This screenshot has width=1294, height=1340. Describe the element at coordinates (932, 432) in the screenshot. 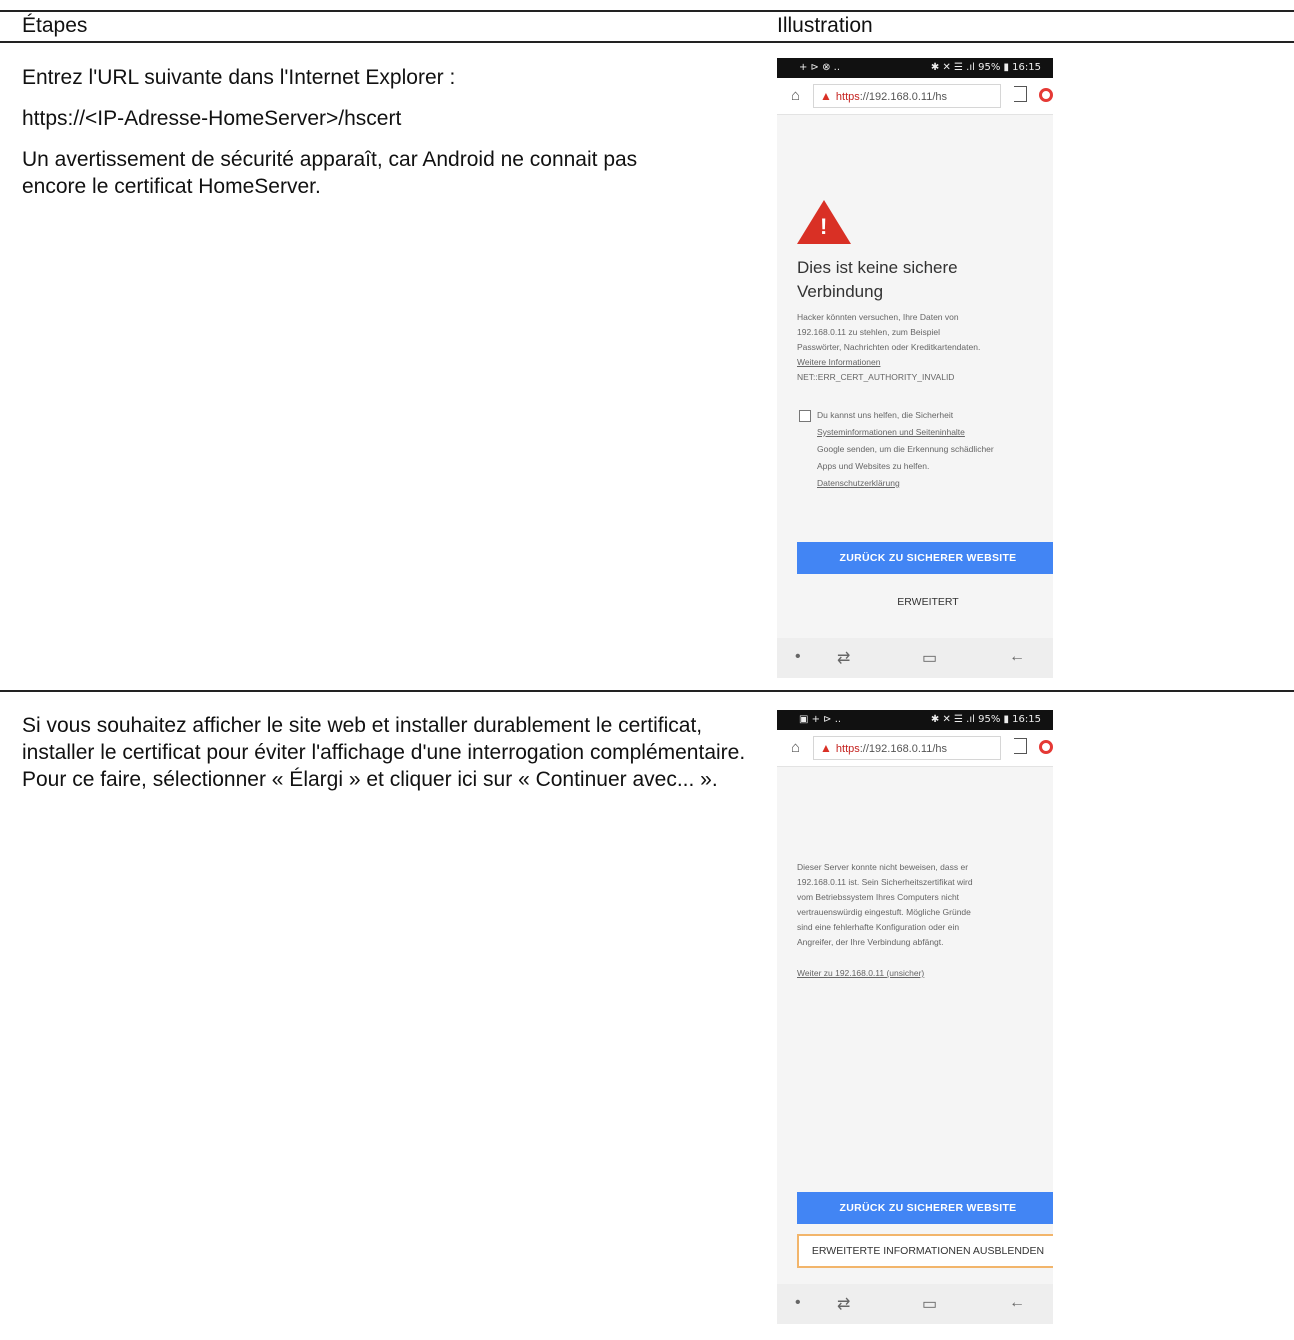

I see `checkbox-line-2: Systeminformationen und Seiteninhalte` at that location.